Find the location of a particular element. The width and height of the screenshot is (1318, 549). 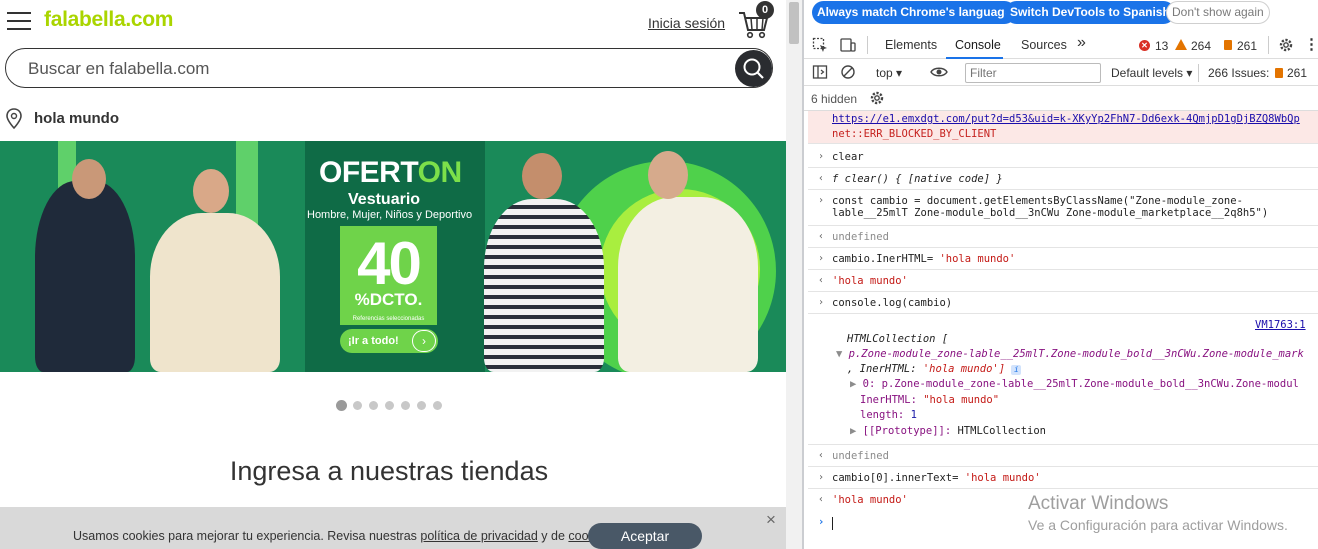

console-input-row: › clear is located at coordinates (1063, 157).